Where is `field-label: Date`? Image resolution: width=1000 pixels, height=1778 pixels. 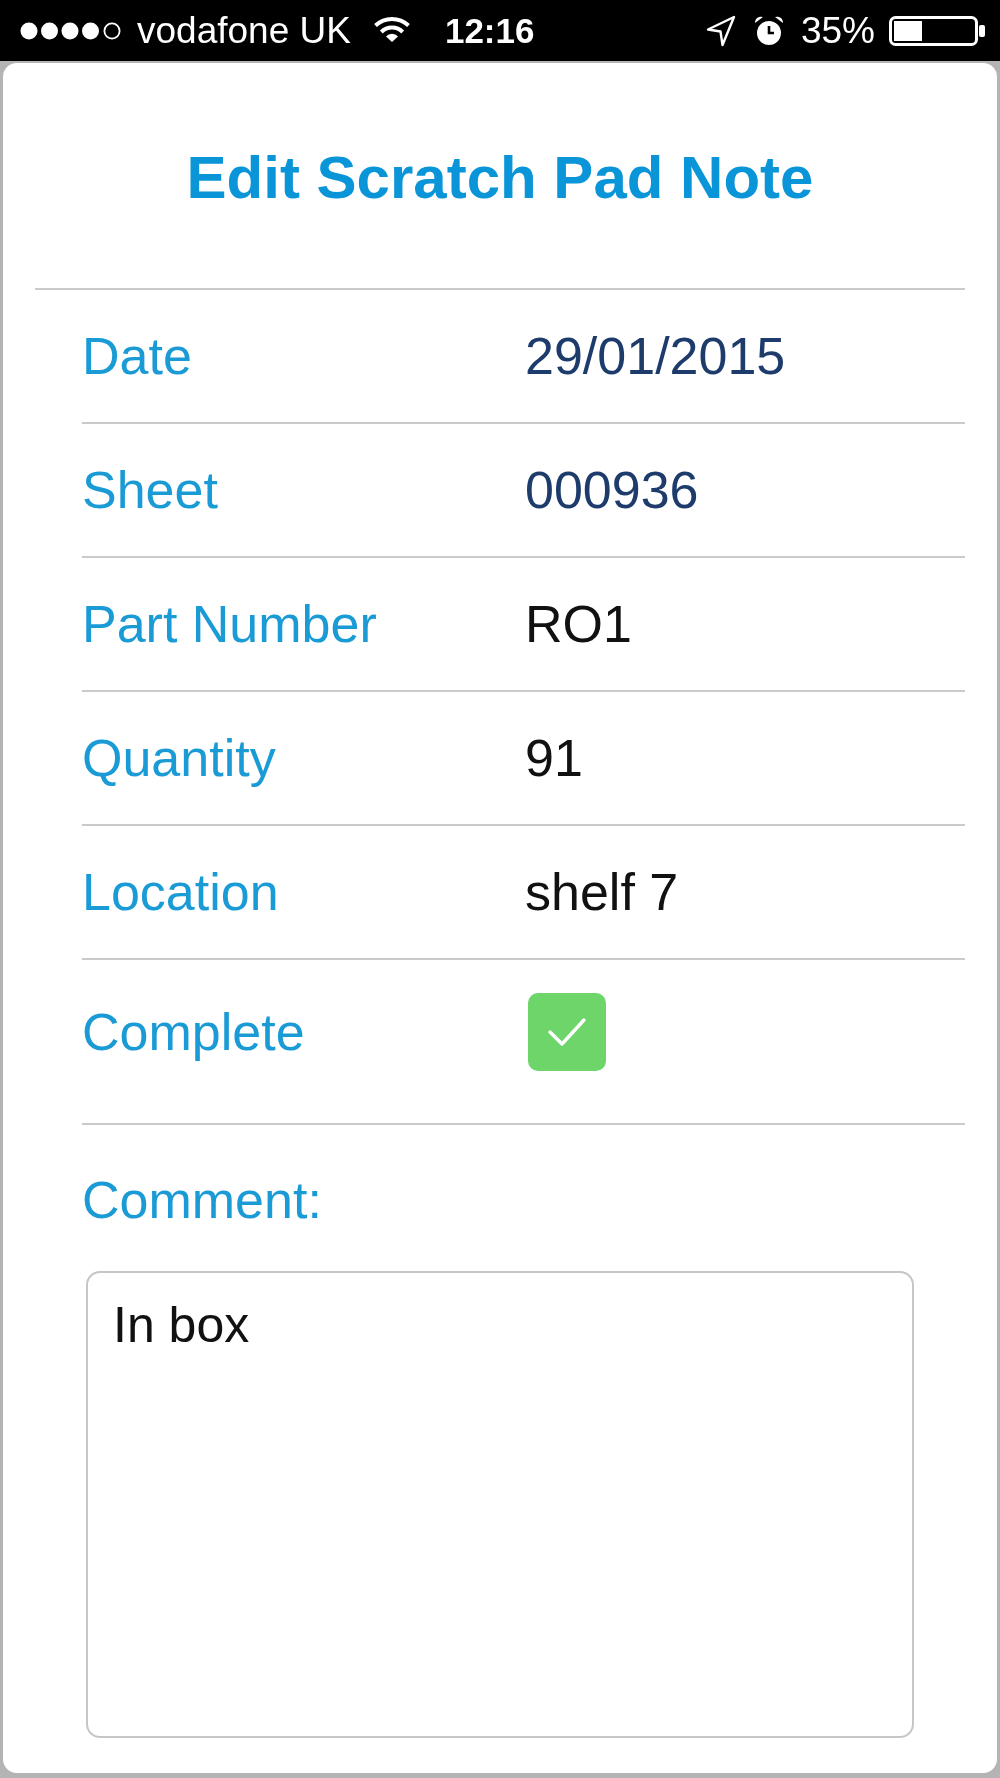
field-label: Date is located at coordinates (137, 356).